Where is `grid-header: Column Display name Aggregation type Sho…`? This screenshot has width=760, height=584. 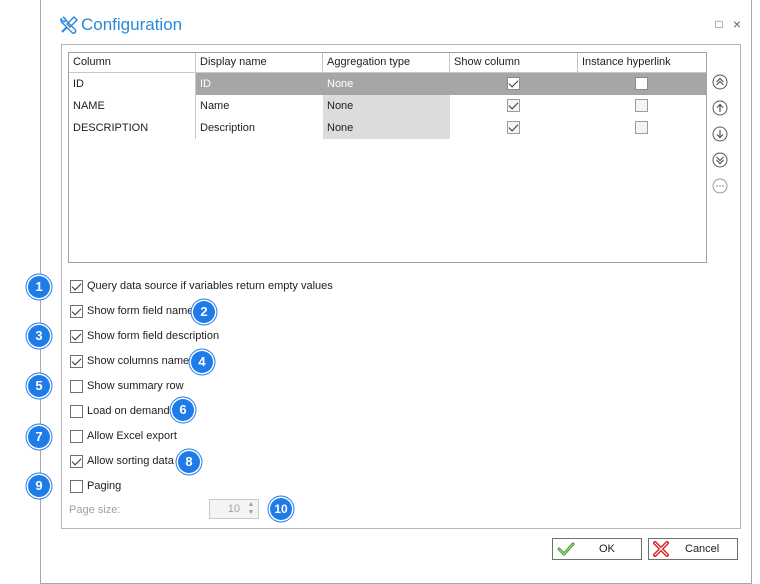 grid-header: Column Display name Aggregation type Sho… is located at coordinates (387, 63).